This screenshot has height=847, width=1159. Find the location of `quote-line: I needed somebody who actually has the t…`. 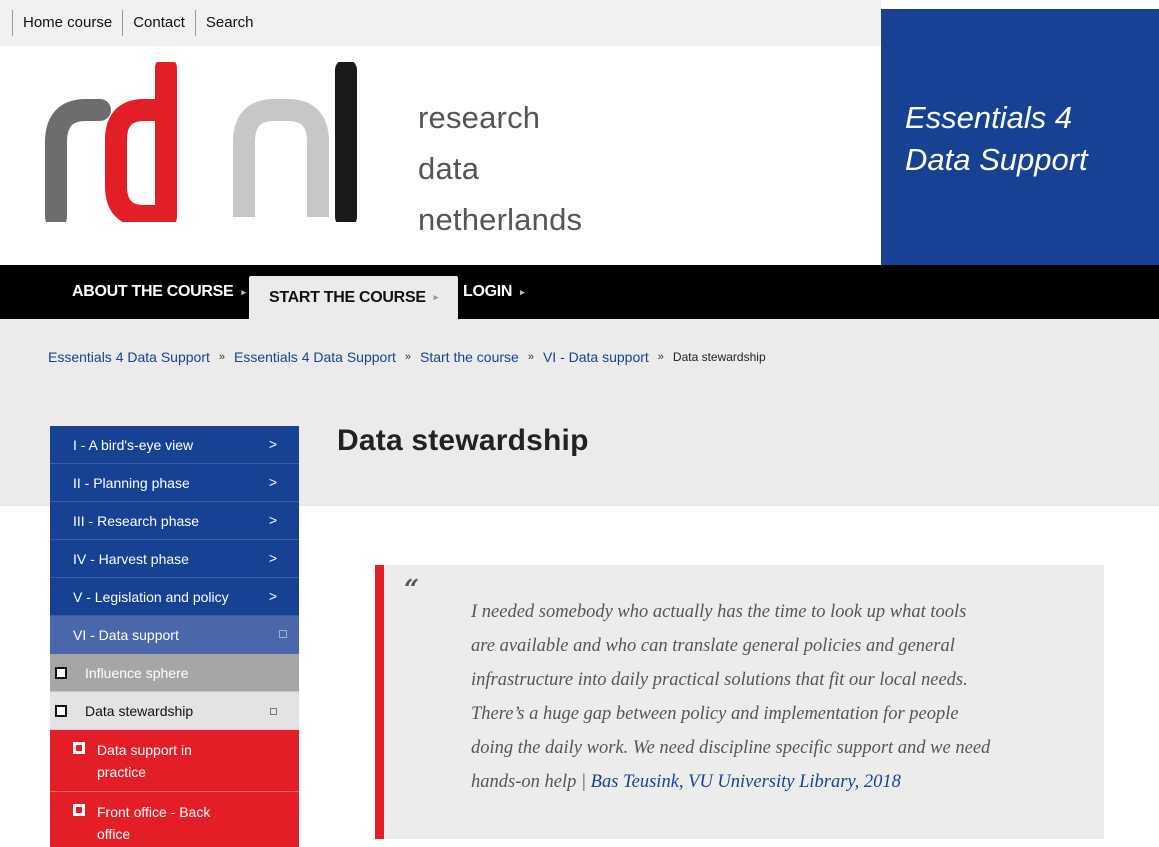

quote-line: I needed somebody who actually has the t… is located at coordinates (719, 612).